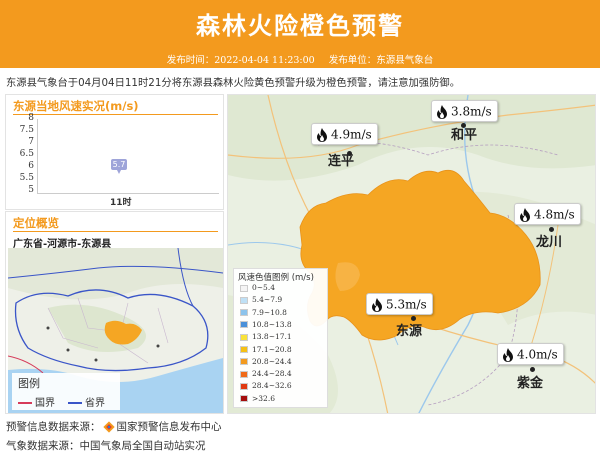 This screenshot has height=471, width=600. I want to click on station-wind-zijin: 4.0m/s, so click(530, 354).